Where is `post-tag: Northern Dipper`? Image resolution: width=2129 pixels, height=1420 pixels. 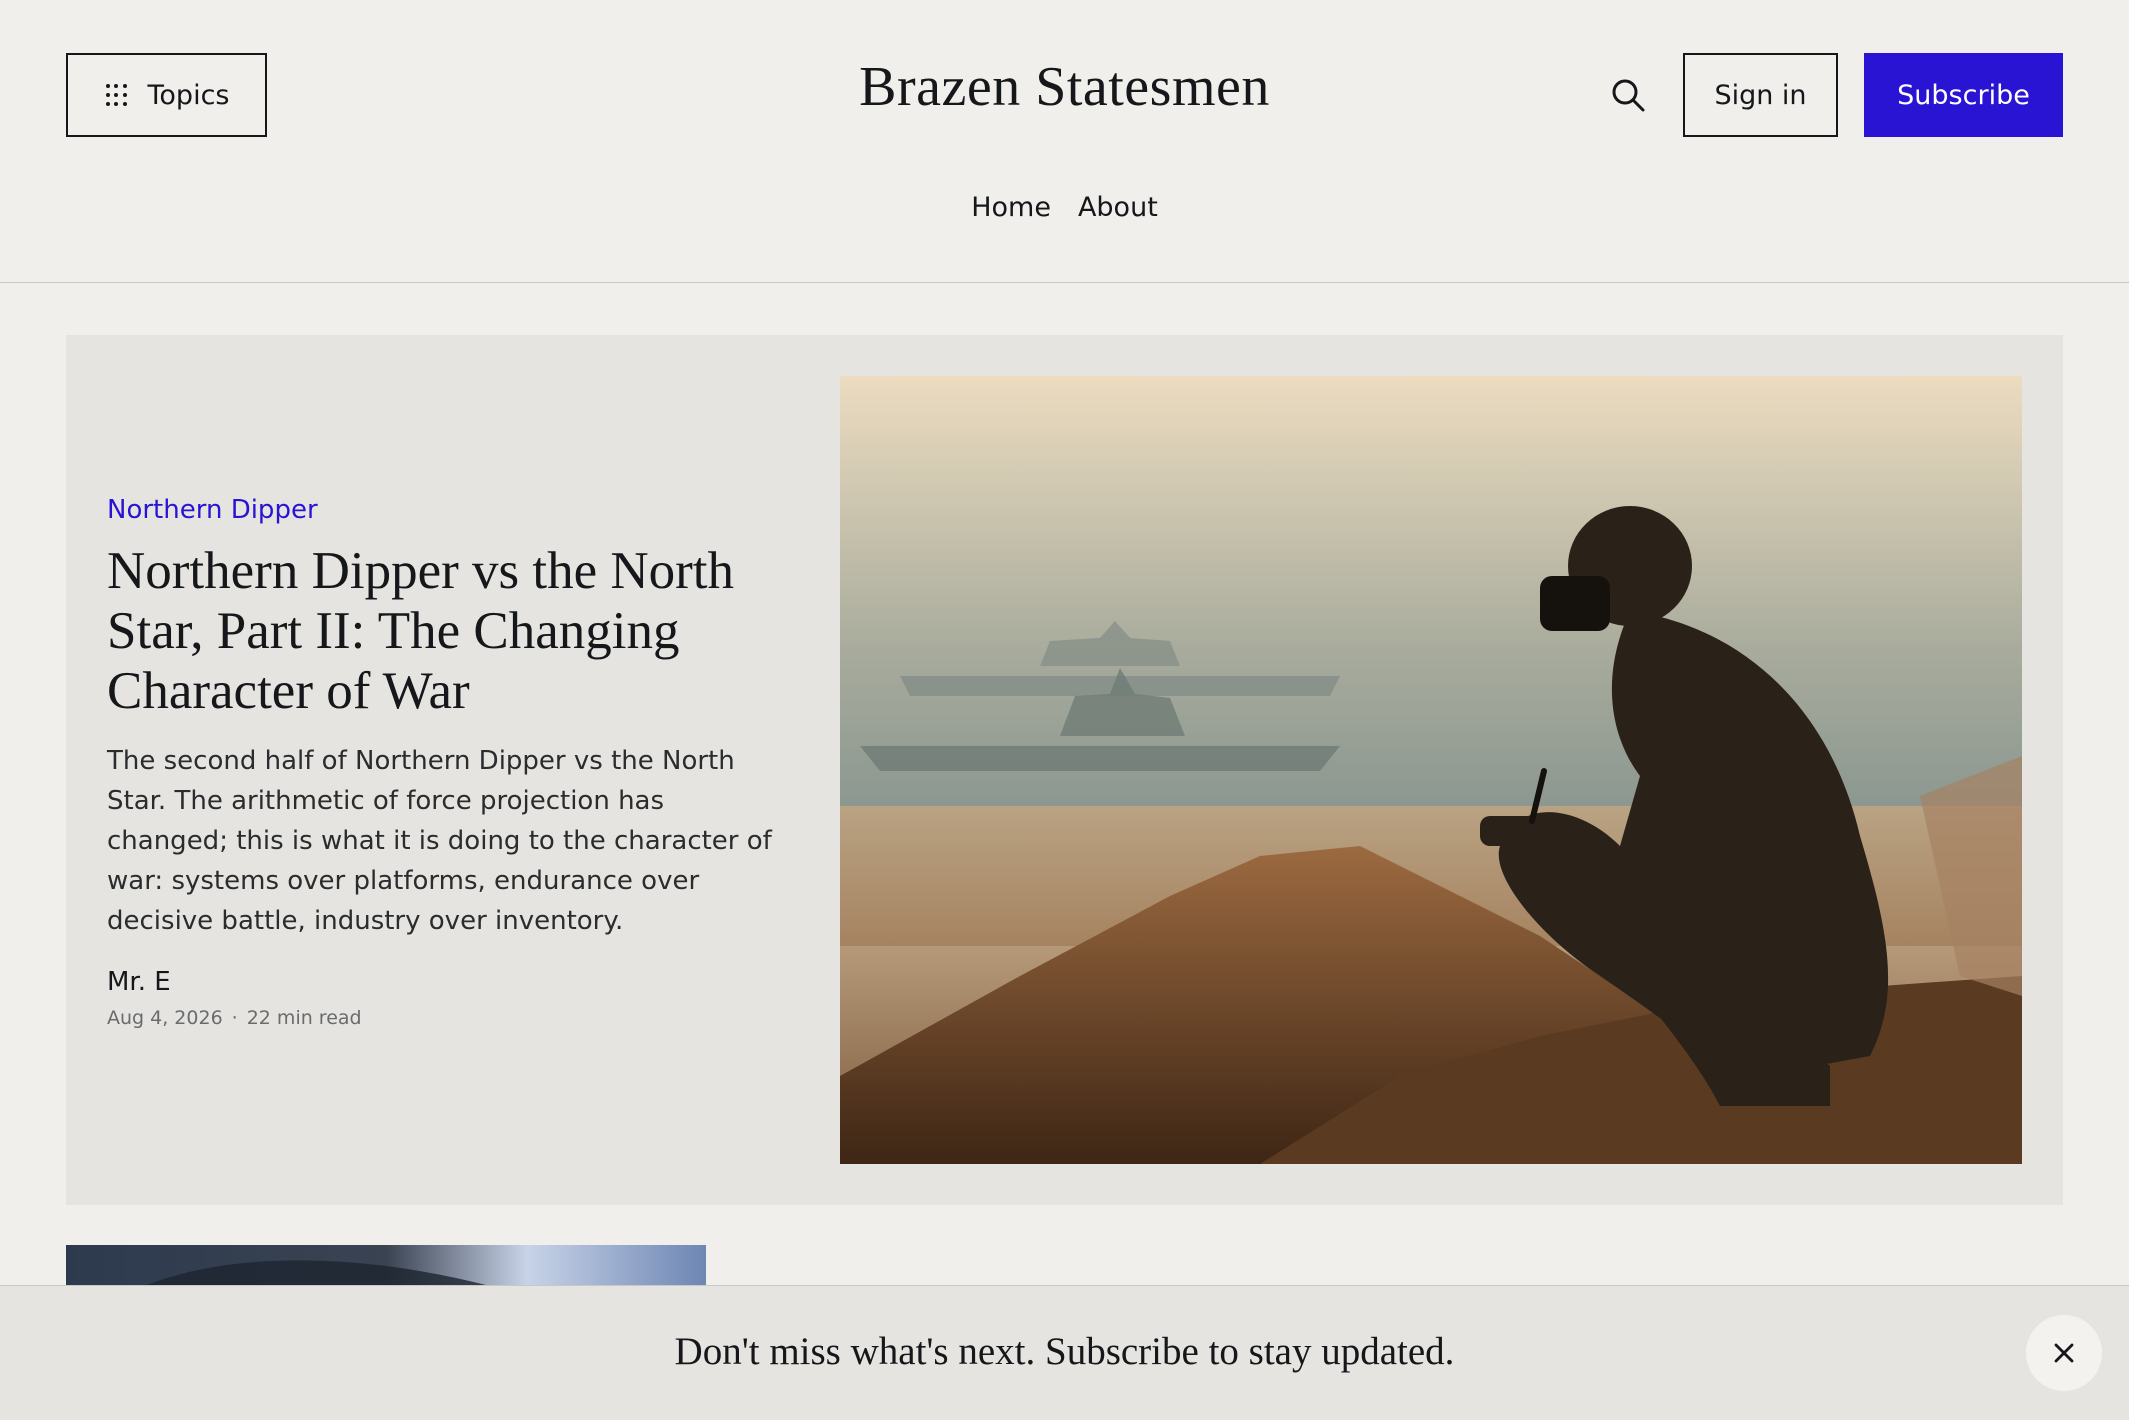
post-tag: Northern Dipper is located at coordinates (447, 510).